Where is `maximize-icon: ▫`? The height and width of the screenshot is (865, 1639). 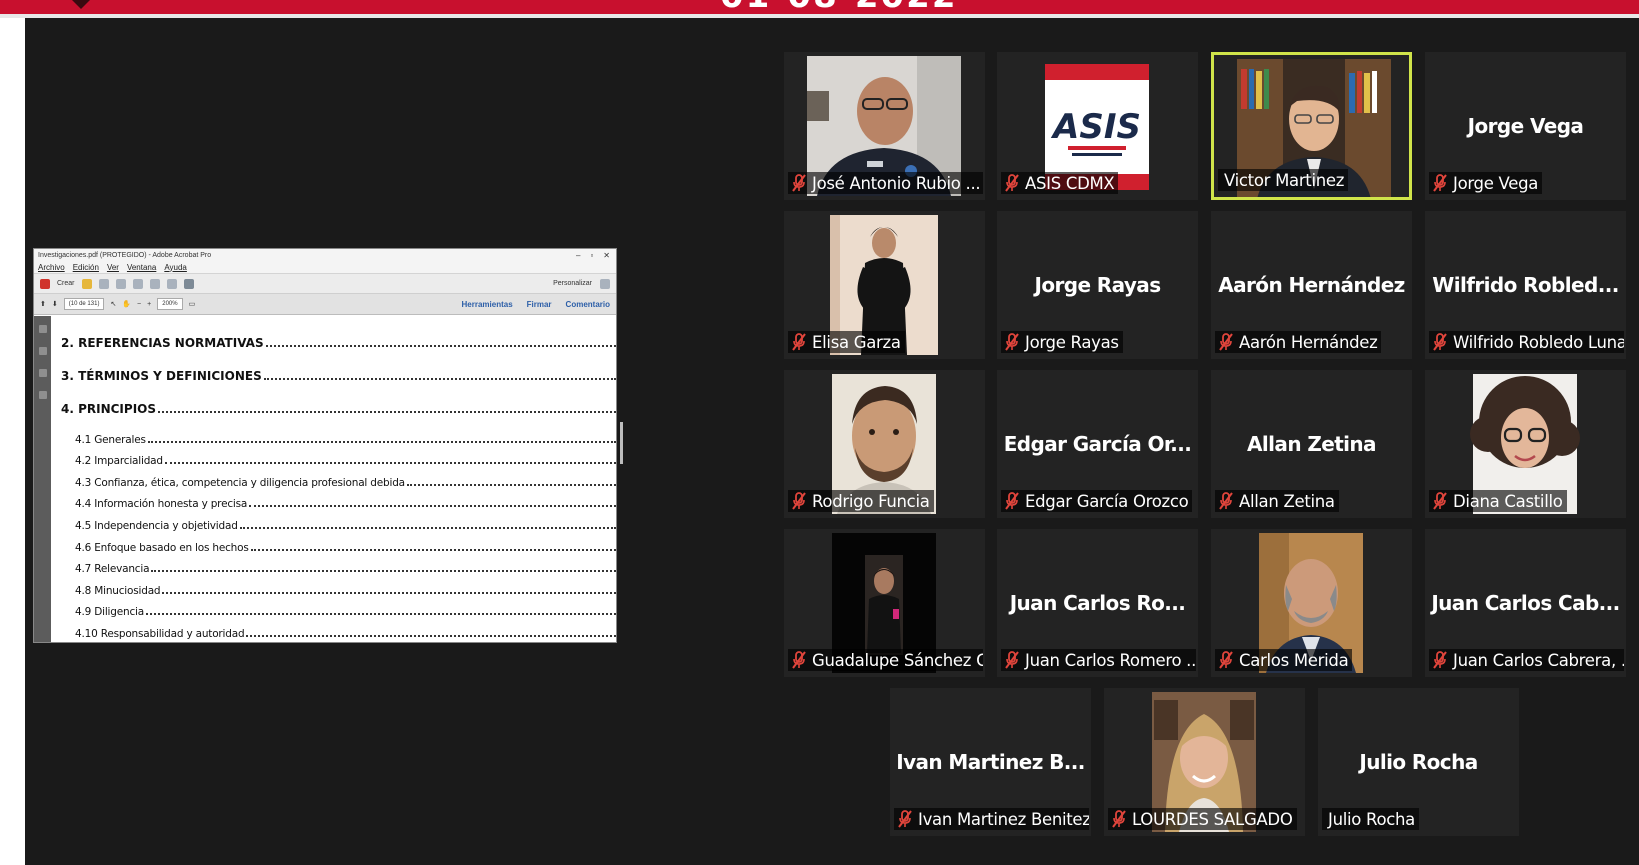 maximize-icon: ▫ is located at coordinates (591, 255).